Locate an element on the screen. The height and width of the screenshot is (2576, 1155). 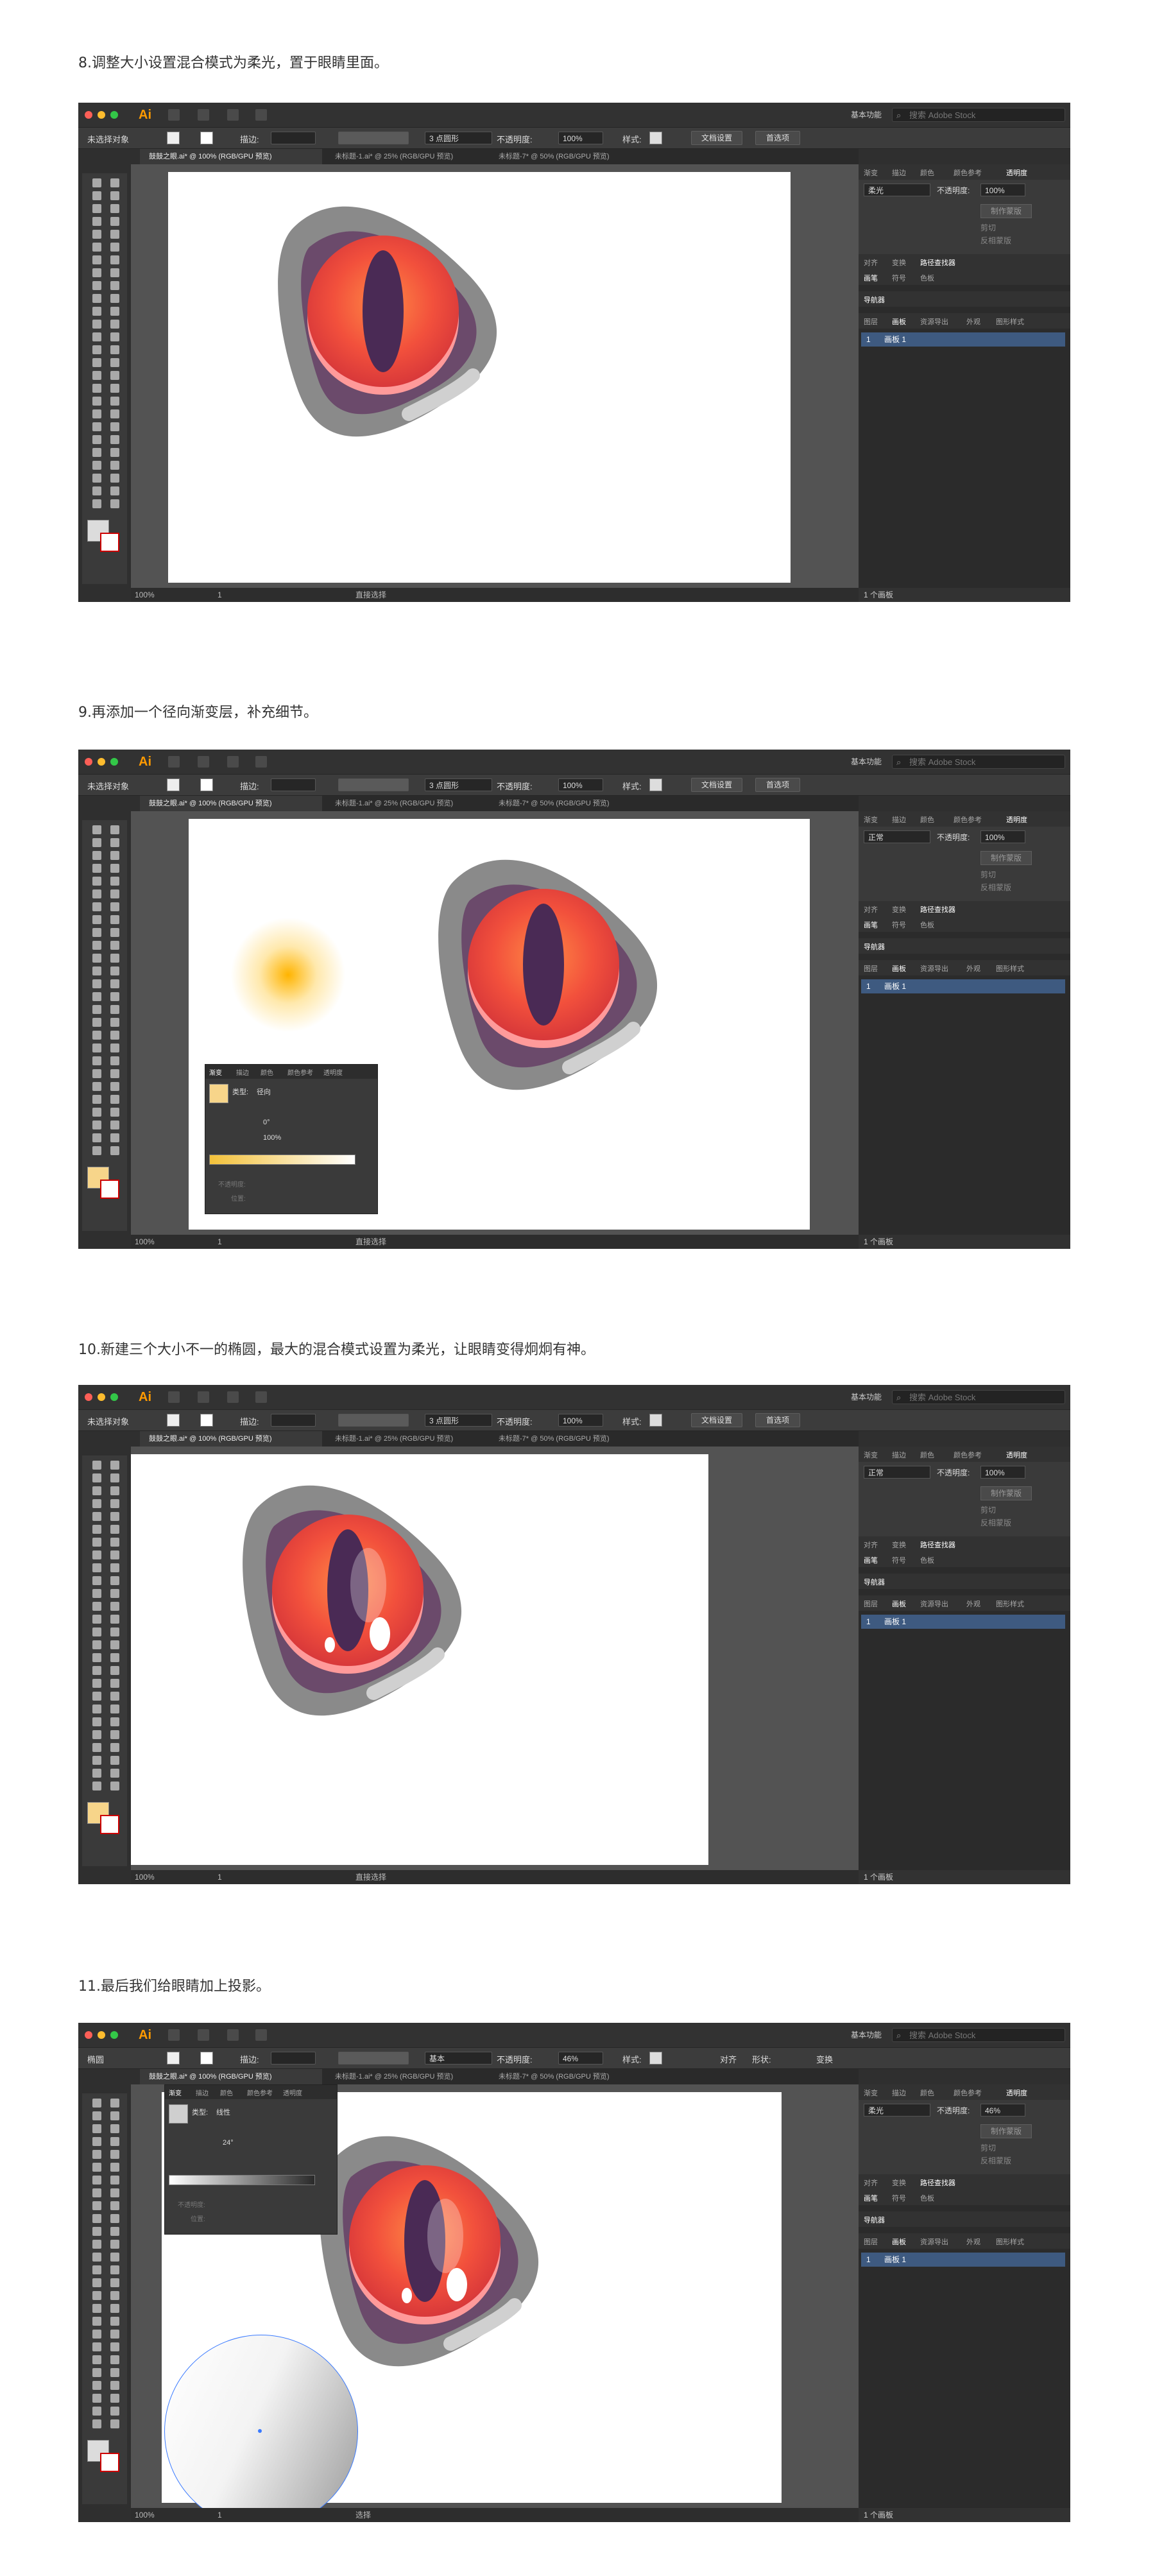
panel-tab: 符号 is located at coordinates (899, 2198).